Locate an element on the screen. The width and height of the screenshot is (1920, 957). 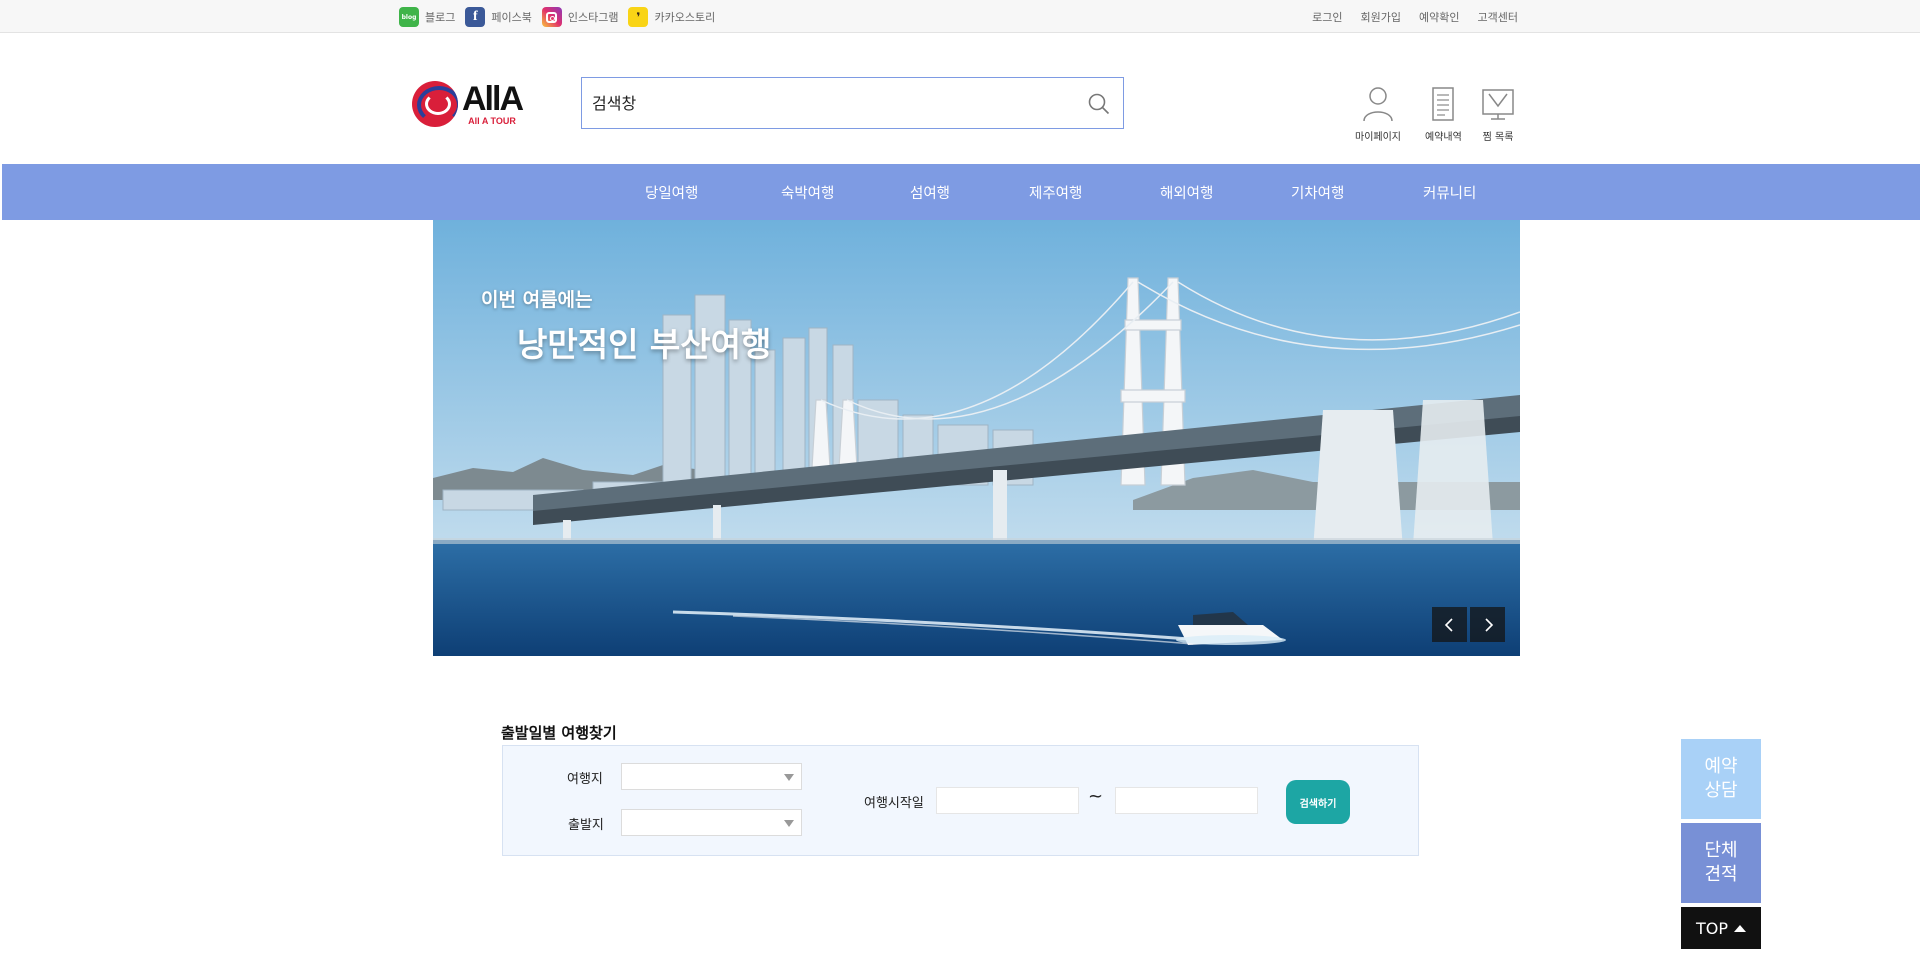
nav-item-day-trip: 당일여행 is located at coordinates (671, 192).